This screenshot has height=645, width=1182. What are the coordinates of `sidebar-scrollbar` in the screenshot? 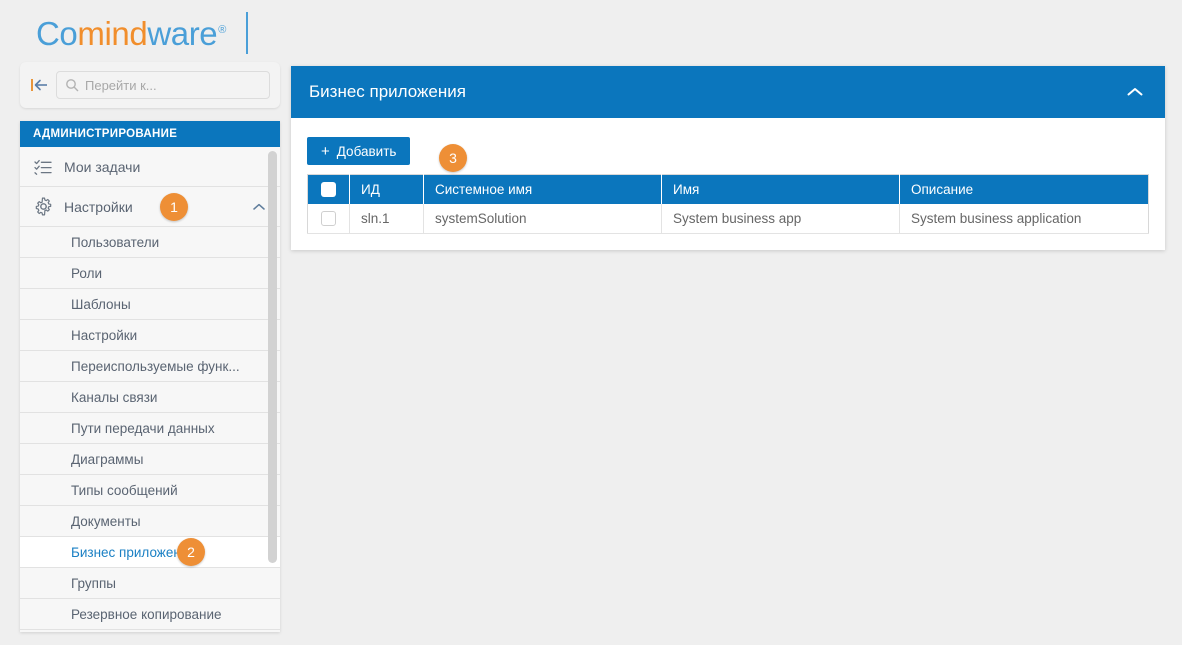 It's located at (272, 389).